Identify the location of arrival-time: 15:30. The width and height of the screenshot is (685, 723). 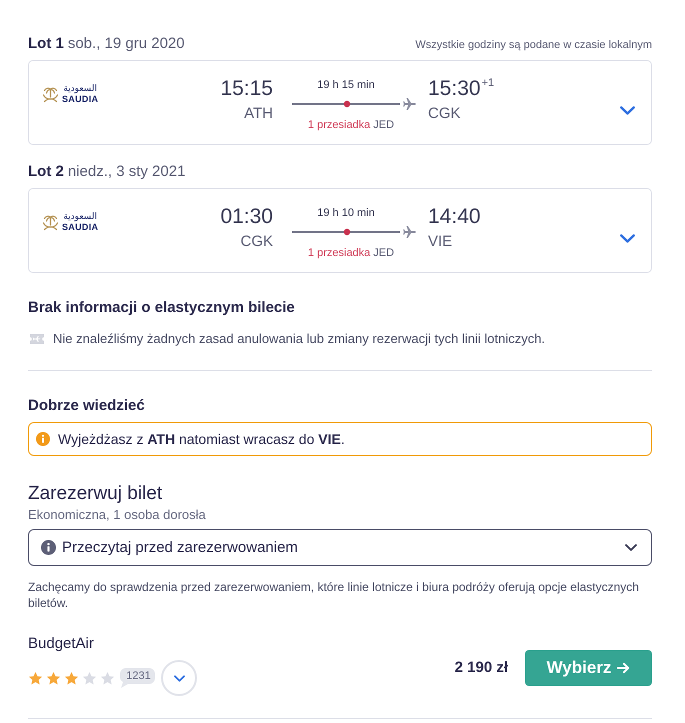
(454, 89).